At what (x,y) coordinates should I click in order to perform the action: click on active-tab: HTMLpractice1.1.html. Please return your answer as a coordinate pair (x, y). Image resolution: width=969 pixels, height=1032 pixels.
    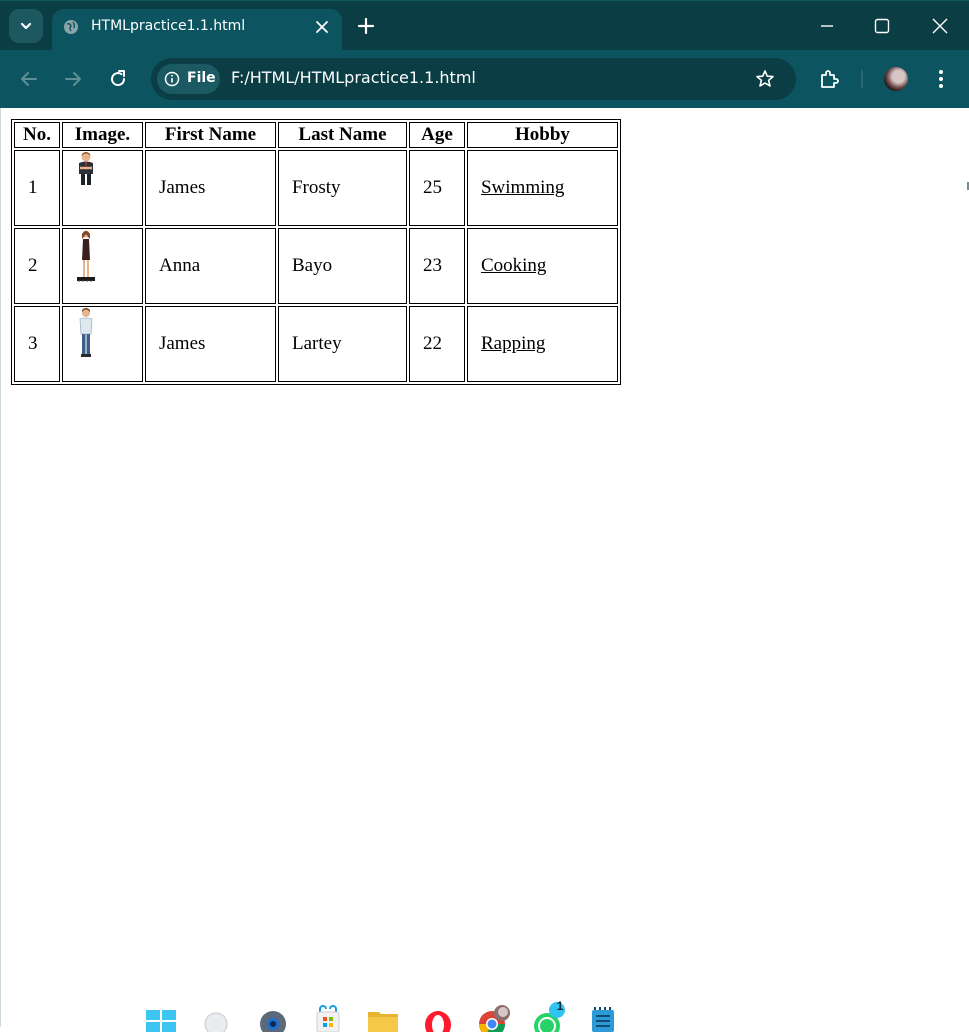
    Looking at the image, I should click on (197, 30).